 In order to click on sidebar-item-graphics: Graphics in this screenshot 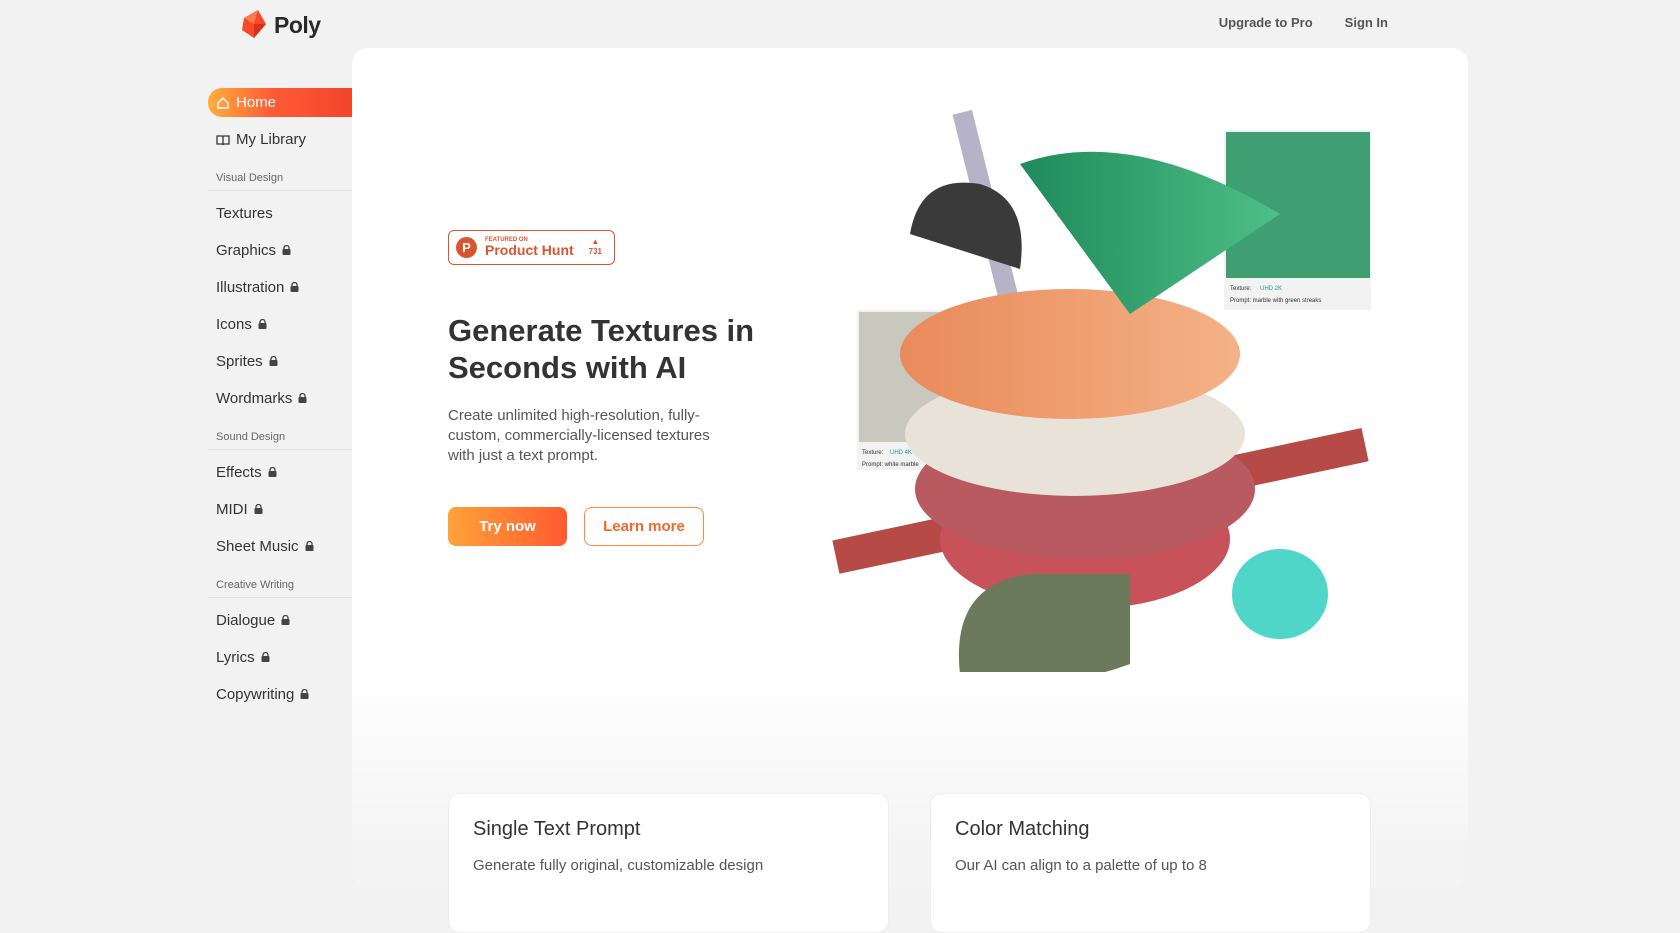, I will do `click(280, 250)`.